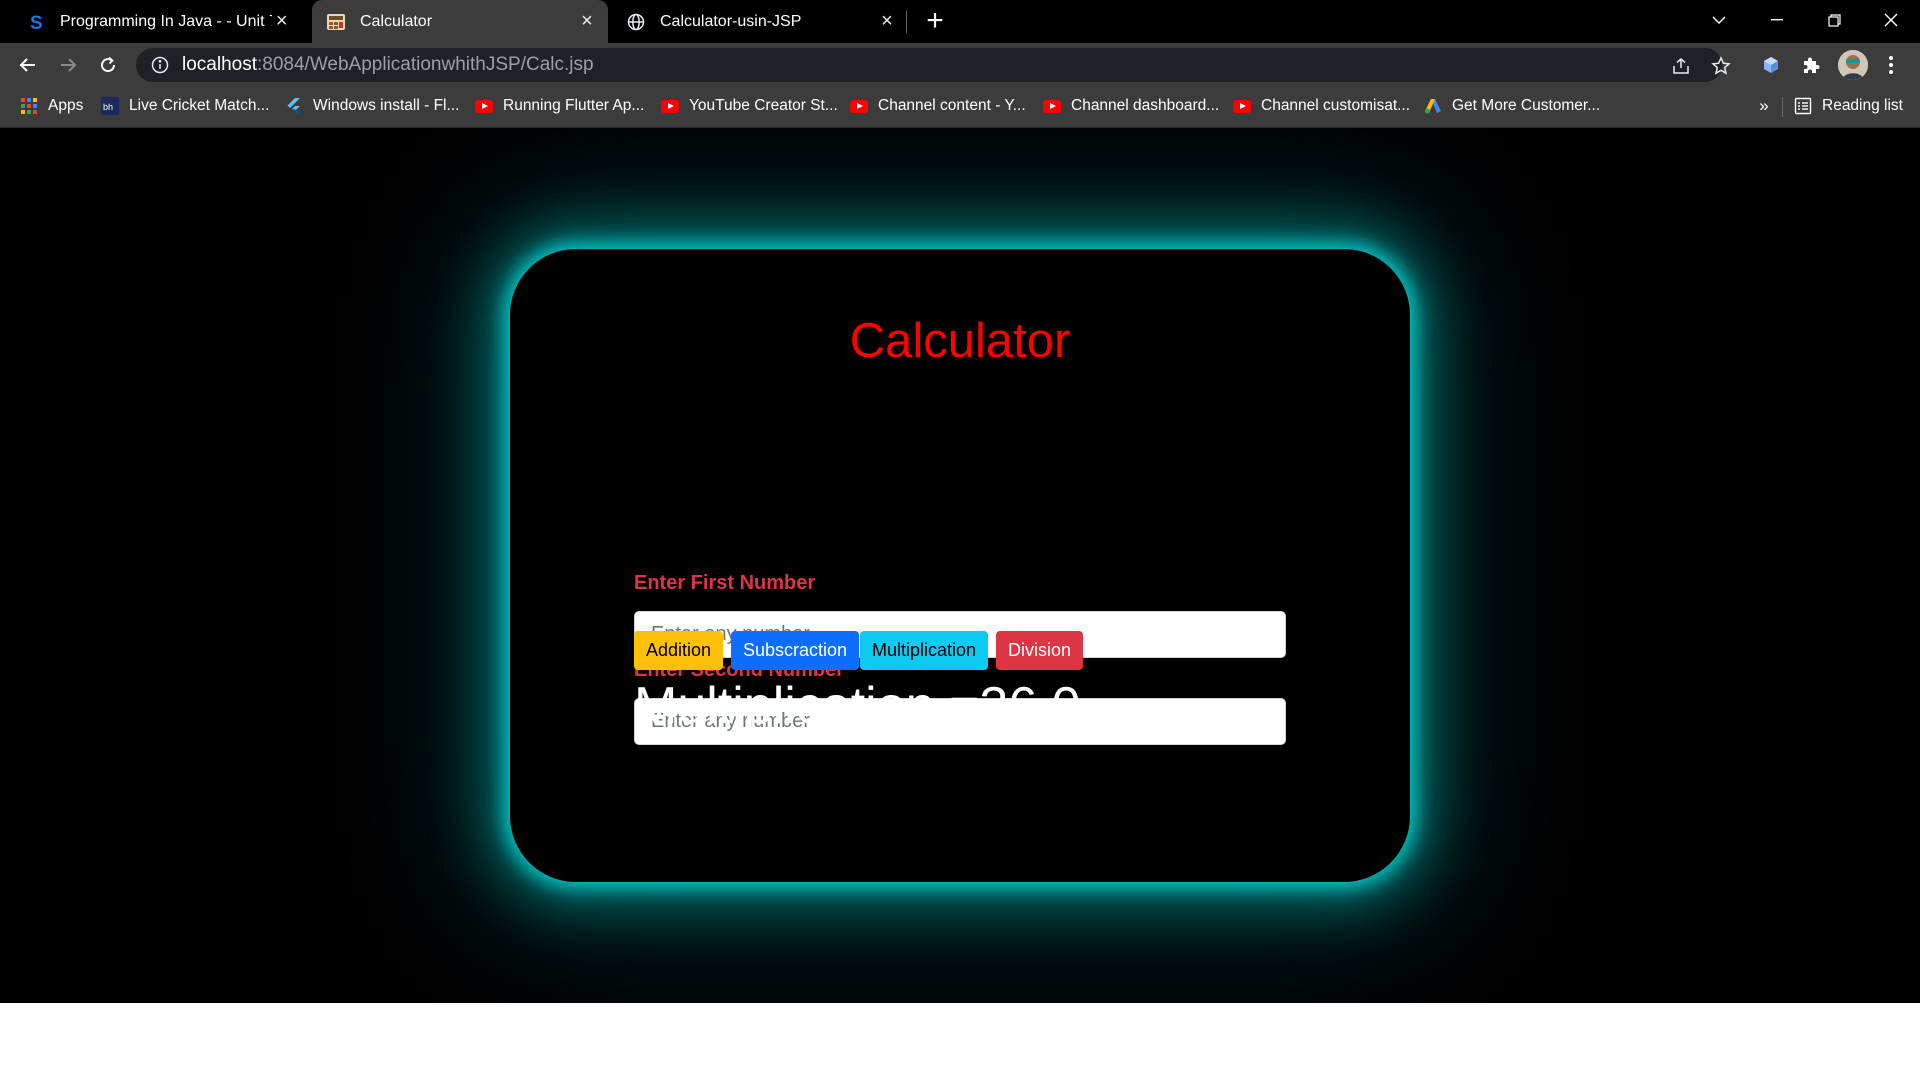 This screenshot has width=1920, height=1080. Describe the element at coordinates (1764, 106) in the screenshot. I see `more-bookmarks-chevron: »` at that location.